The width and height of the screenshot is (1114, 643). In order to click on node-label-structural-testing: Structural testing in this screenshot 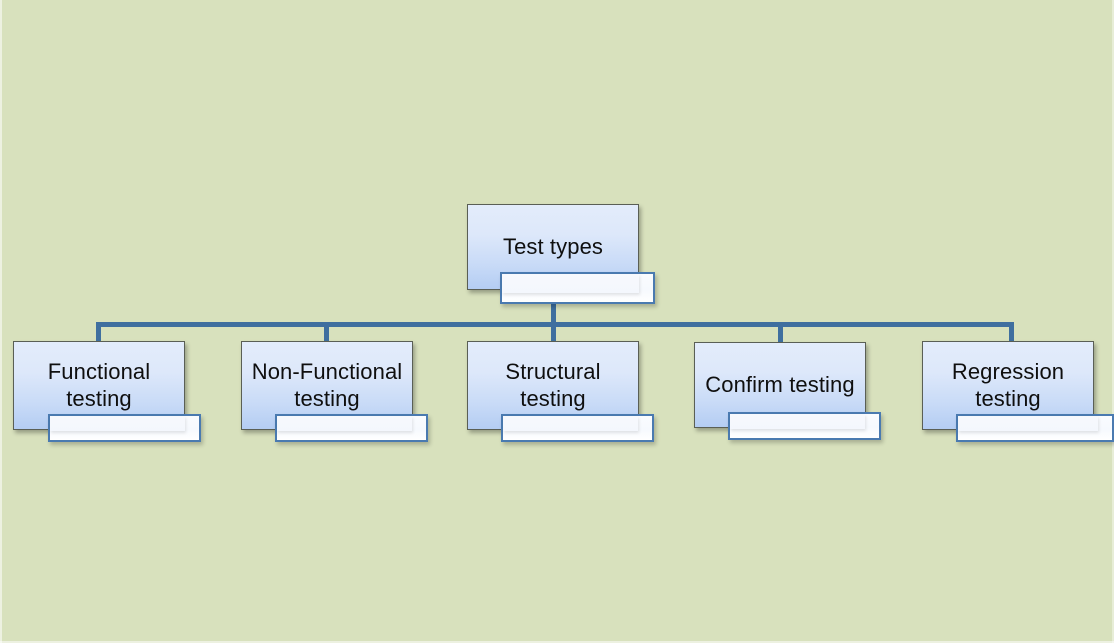, I will do `click(553, 384)`.